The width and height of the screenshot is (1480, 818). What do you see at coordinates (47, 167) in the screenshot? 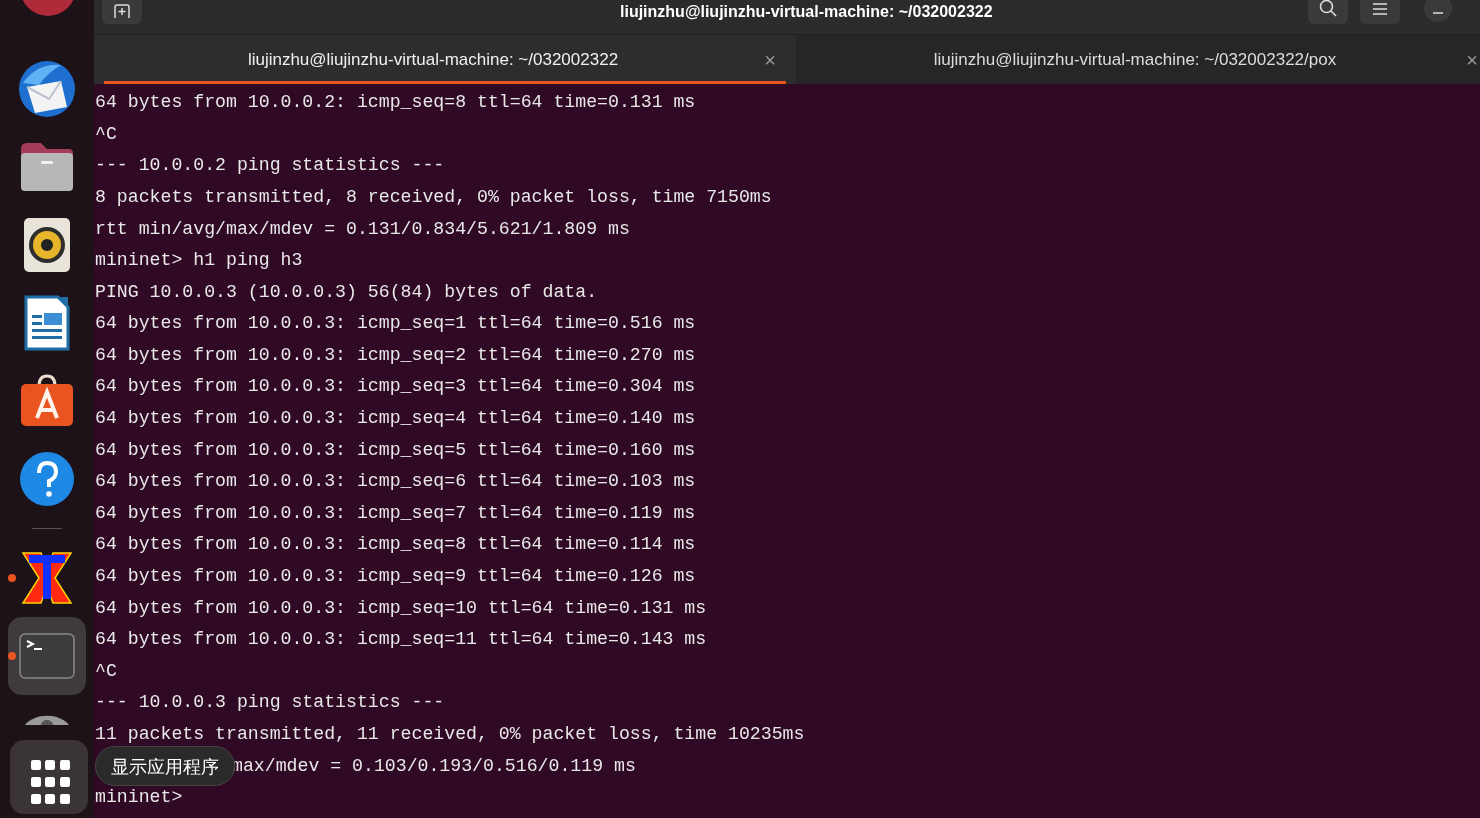
I see `folder-icon` at bounding box center [47, 167].